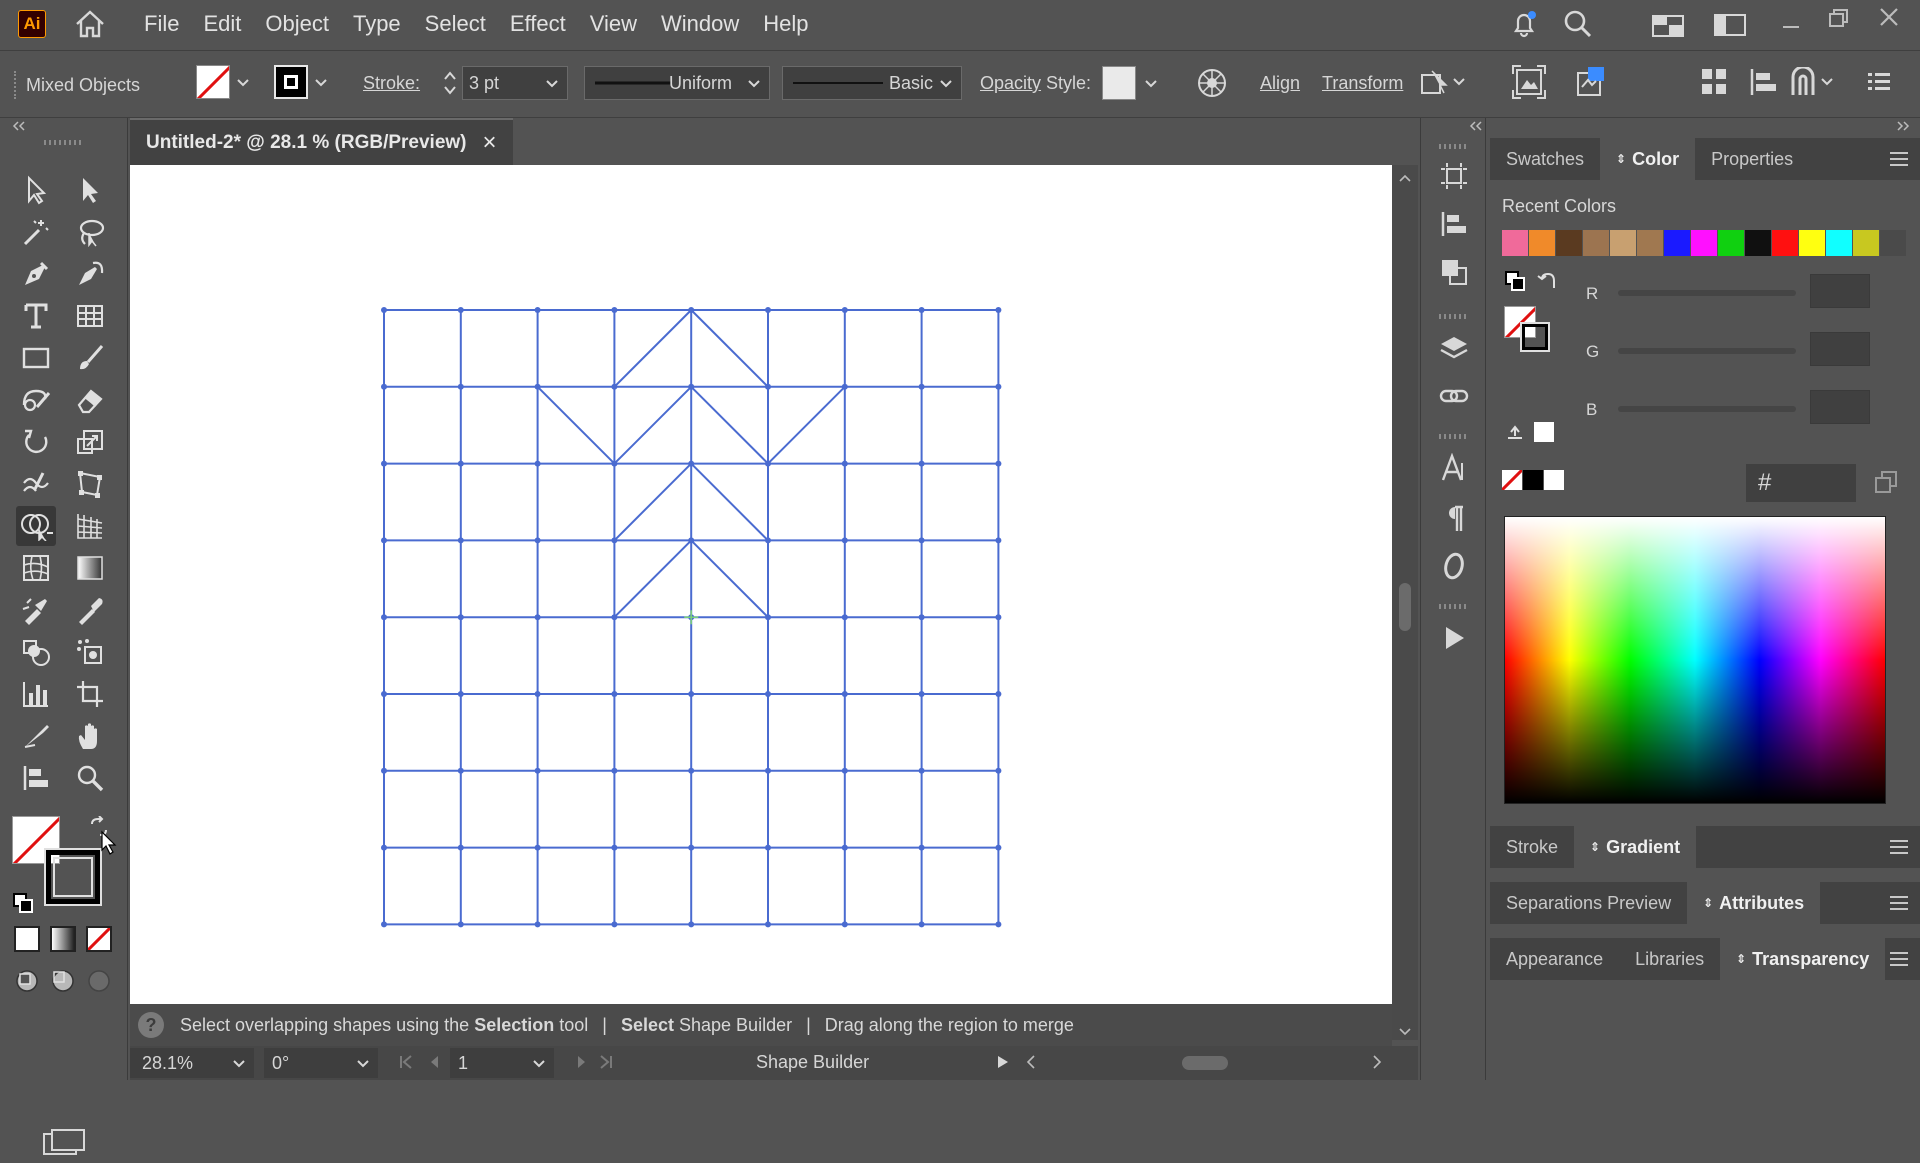  Describe the element at coordinates (1754, 903) in the screenshot. I see `tab-attributes: ⇕ Attributes` at that location.